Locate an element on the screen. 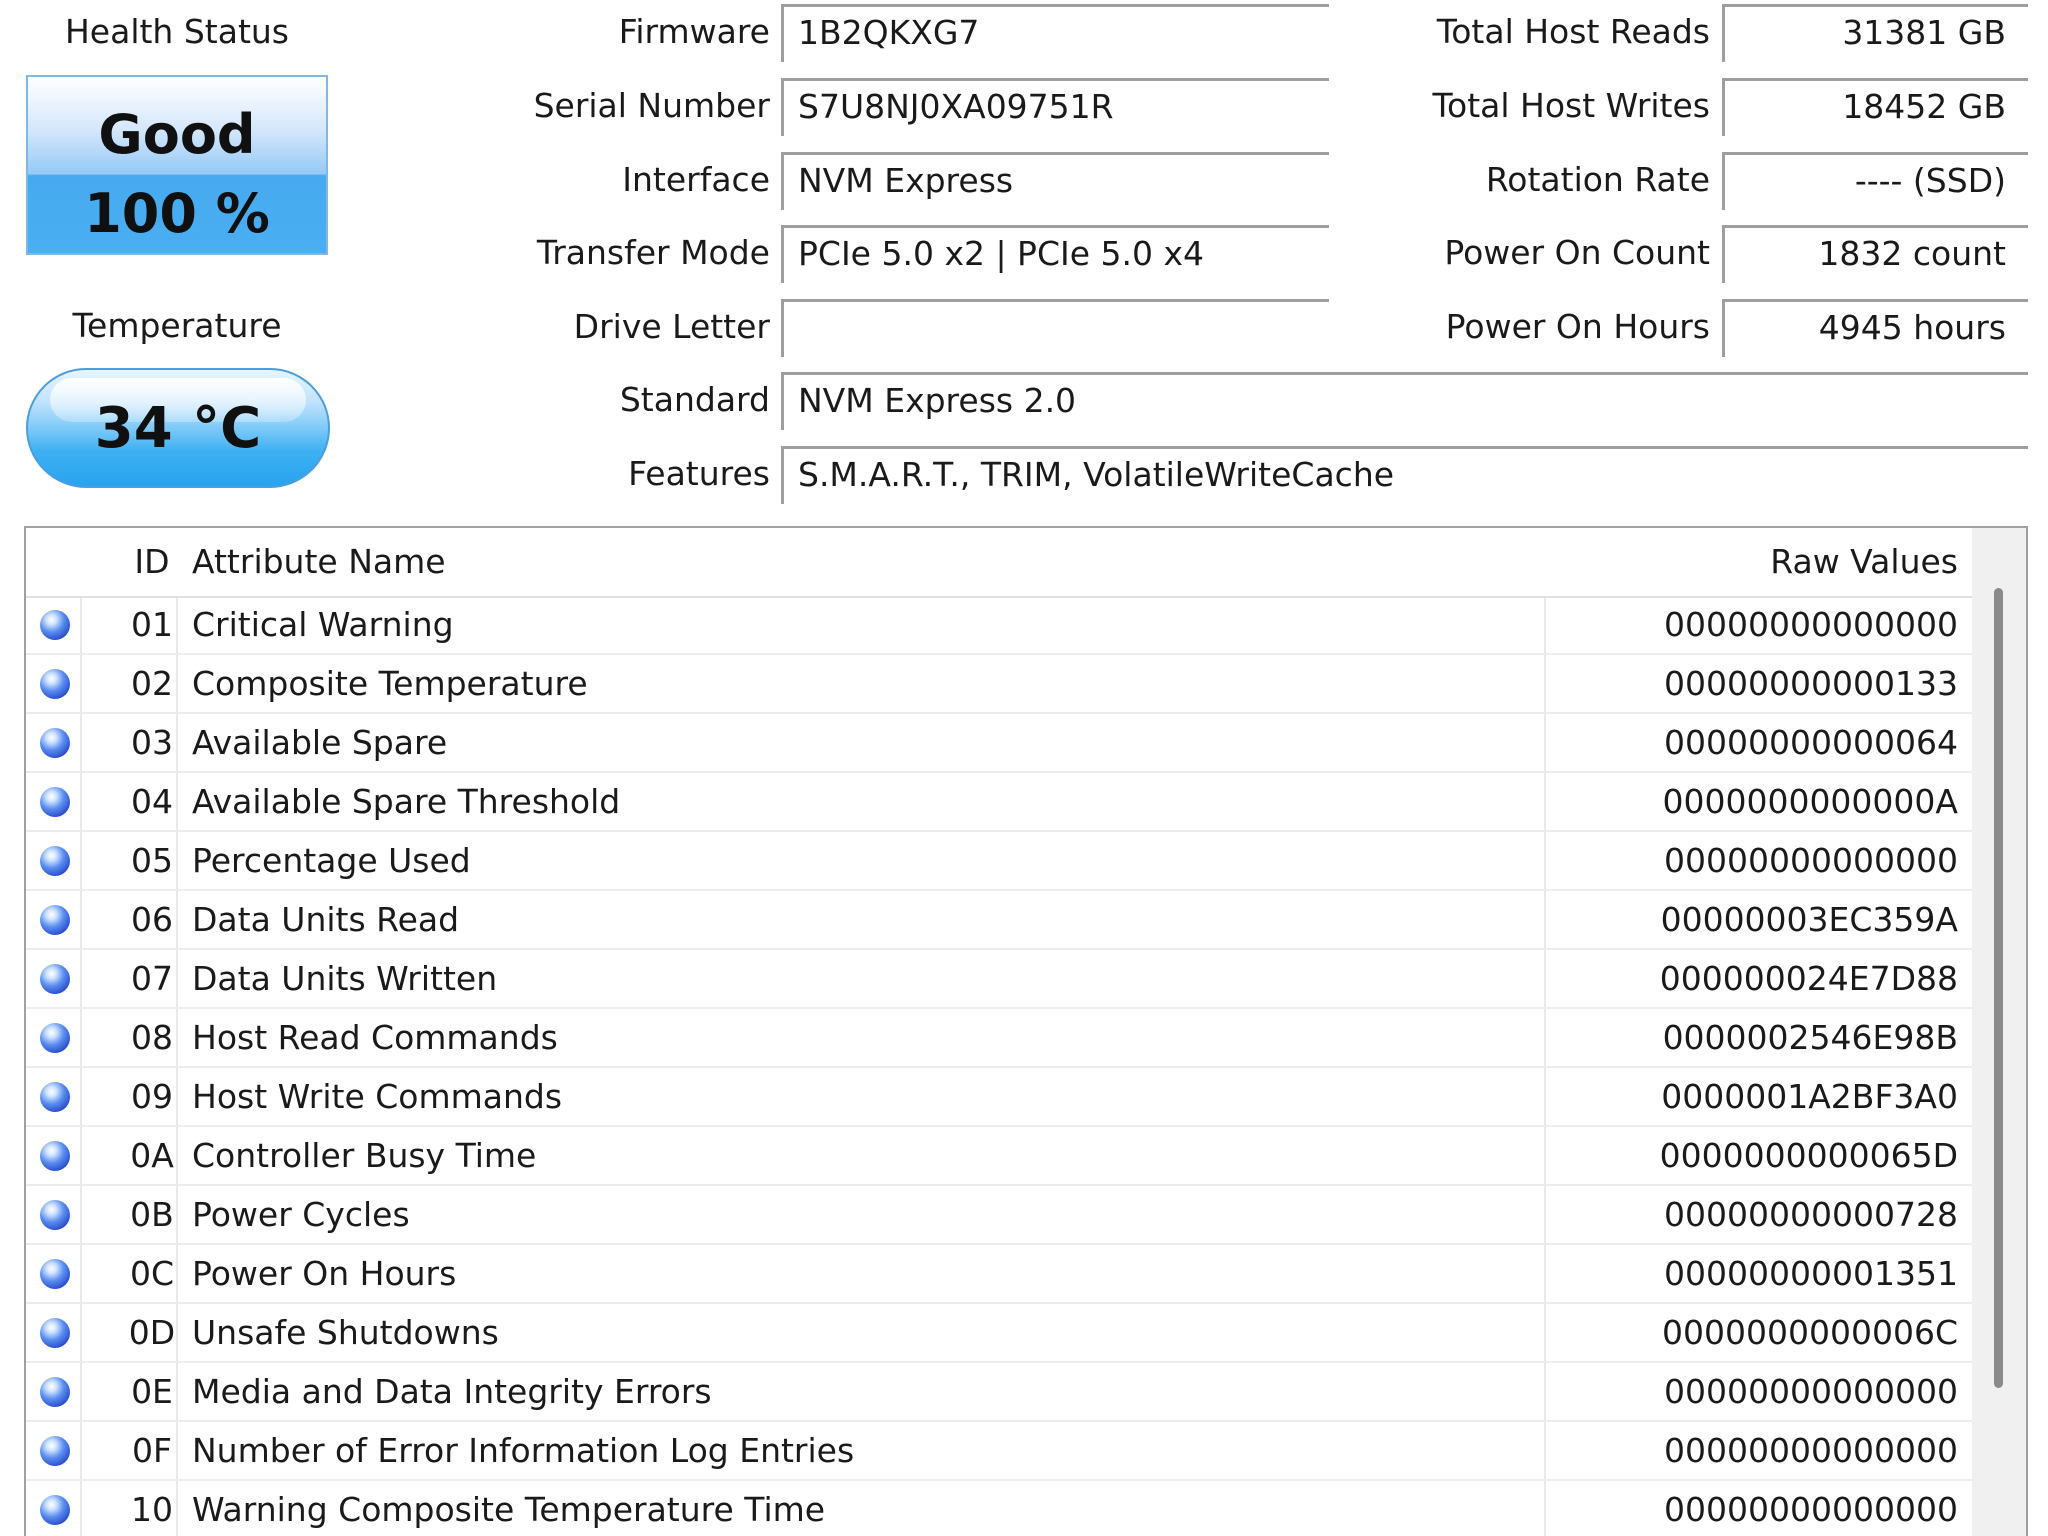  table-row: 09 Host Write Commands 0000001A2BF3A0 is located at coordinates (999, 1097).